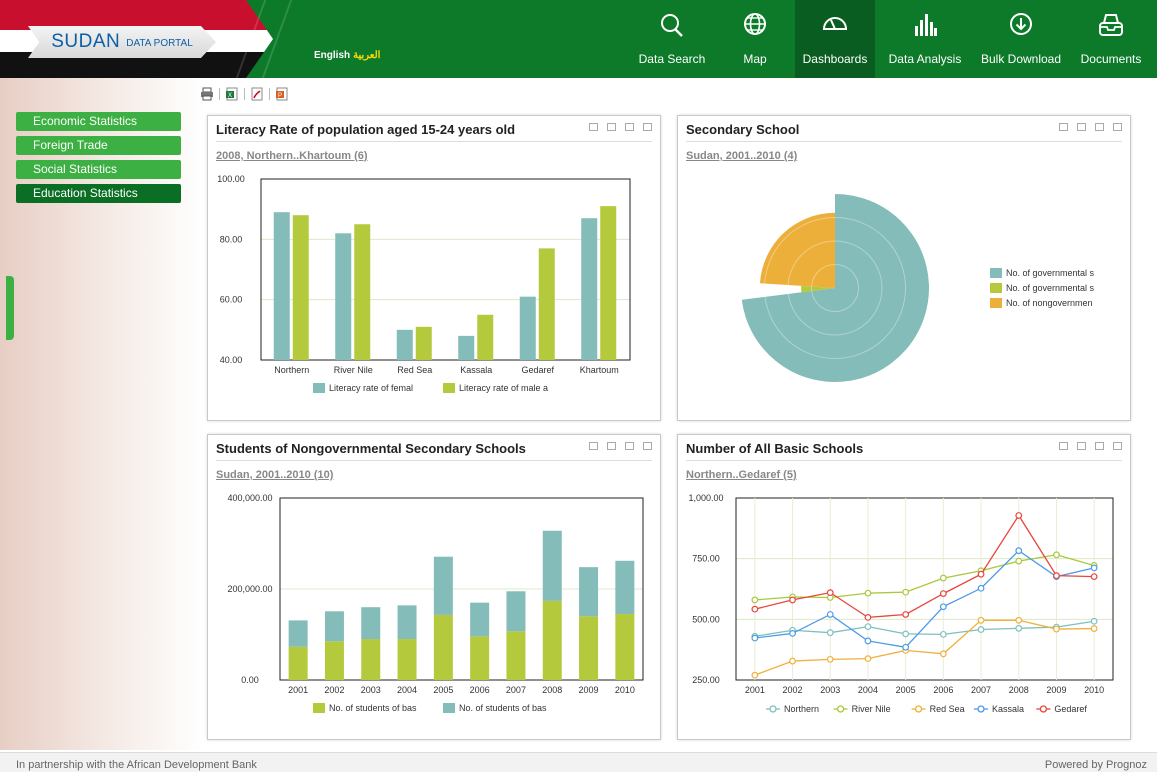 Image resolution: width=1157 pixels, height=772 pixels. Describe the element at coordinates (250, 680) in the screenshot. I see `y-tick-label: 0.00` at that location.